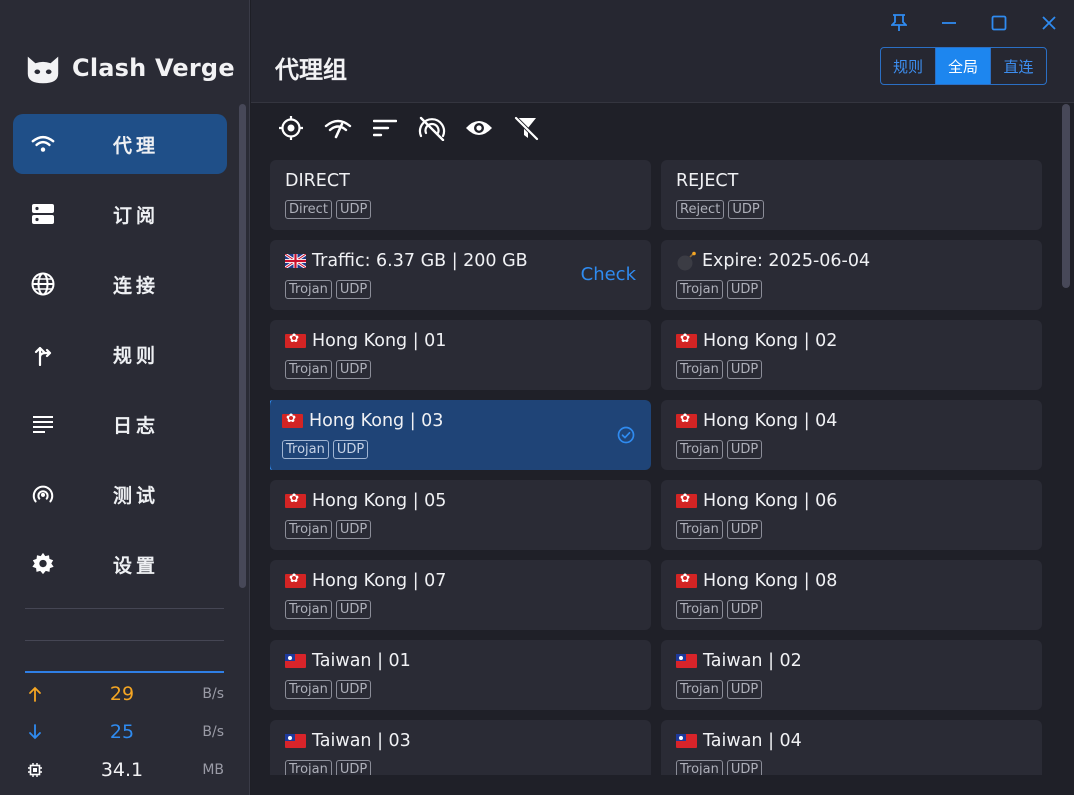 This screenshot has height=795, width=1074. What do you see at coordinates (376, 421) in the screenshot?
I see `proxy-name: Hong Kong | 03` at bounding box center [376, 421].